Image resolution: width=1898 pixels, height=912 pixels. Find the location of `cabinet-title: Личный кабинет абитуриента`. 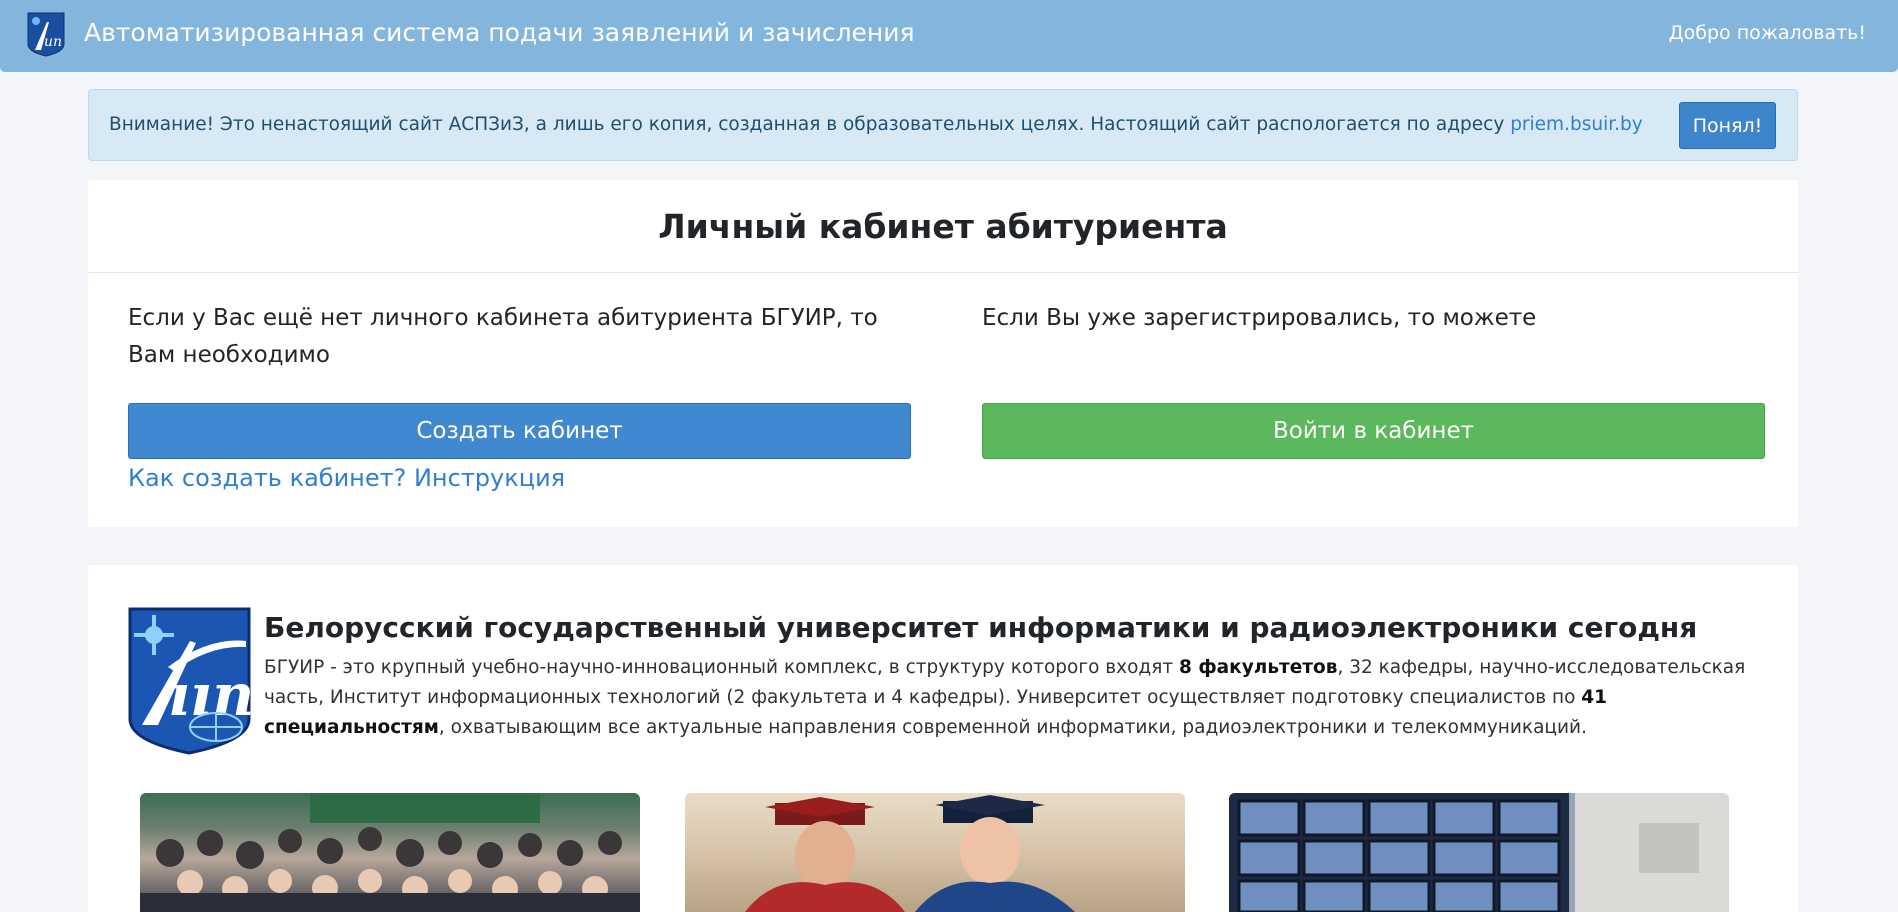

cabinet-title: Личный кабинет абитуриента is located at coordinates (943, 226).